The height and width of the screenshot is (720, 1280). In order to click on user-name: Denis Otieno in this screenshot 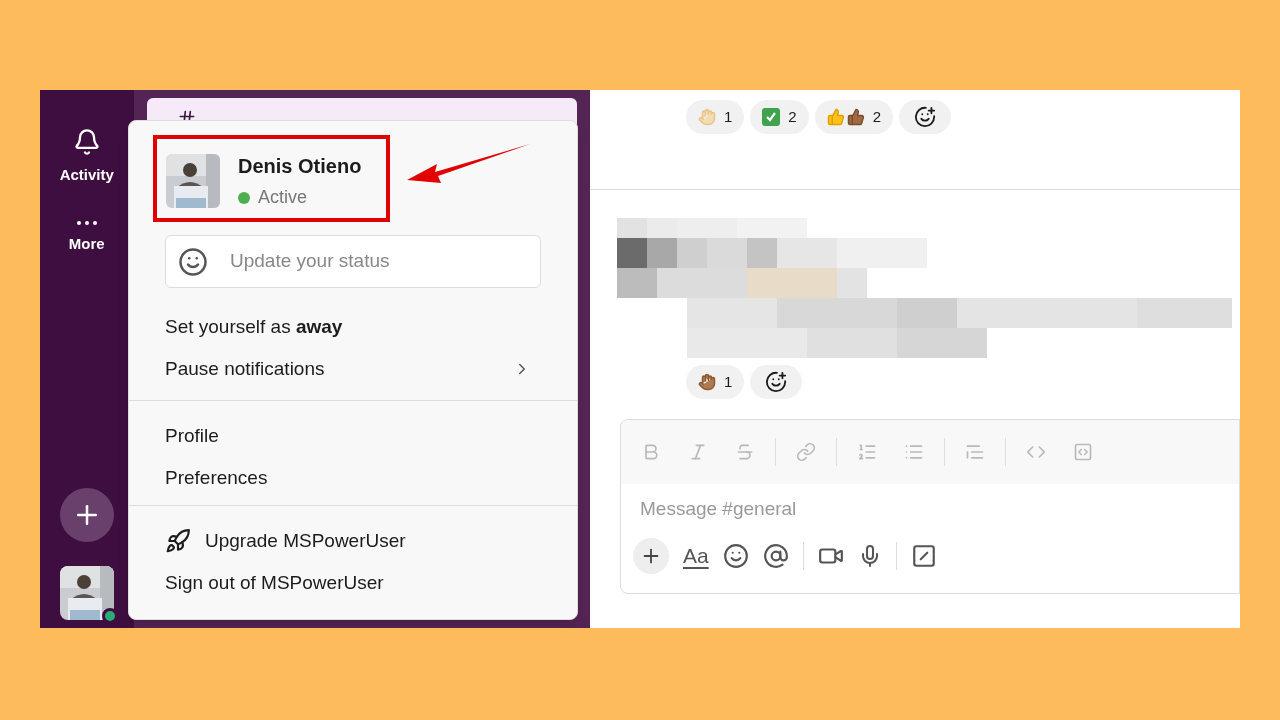, I will do `click(300, 166)`.